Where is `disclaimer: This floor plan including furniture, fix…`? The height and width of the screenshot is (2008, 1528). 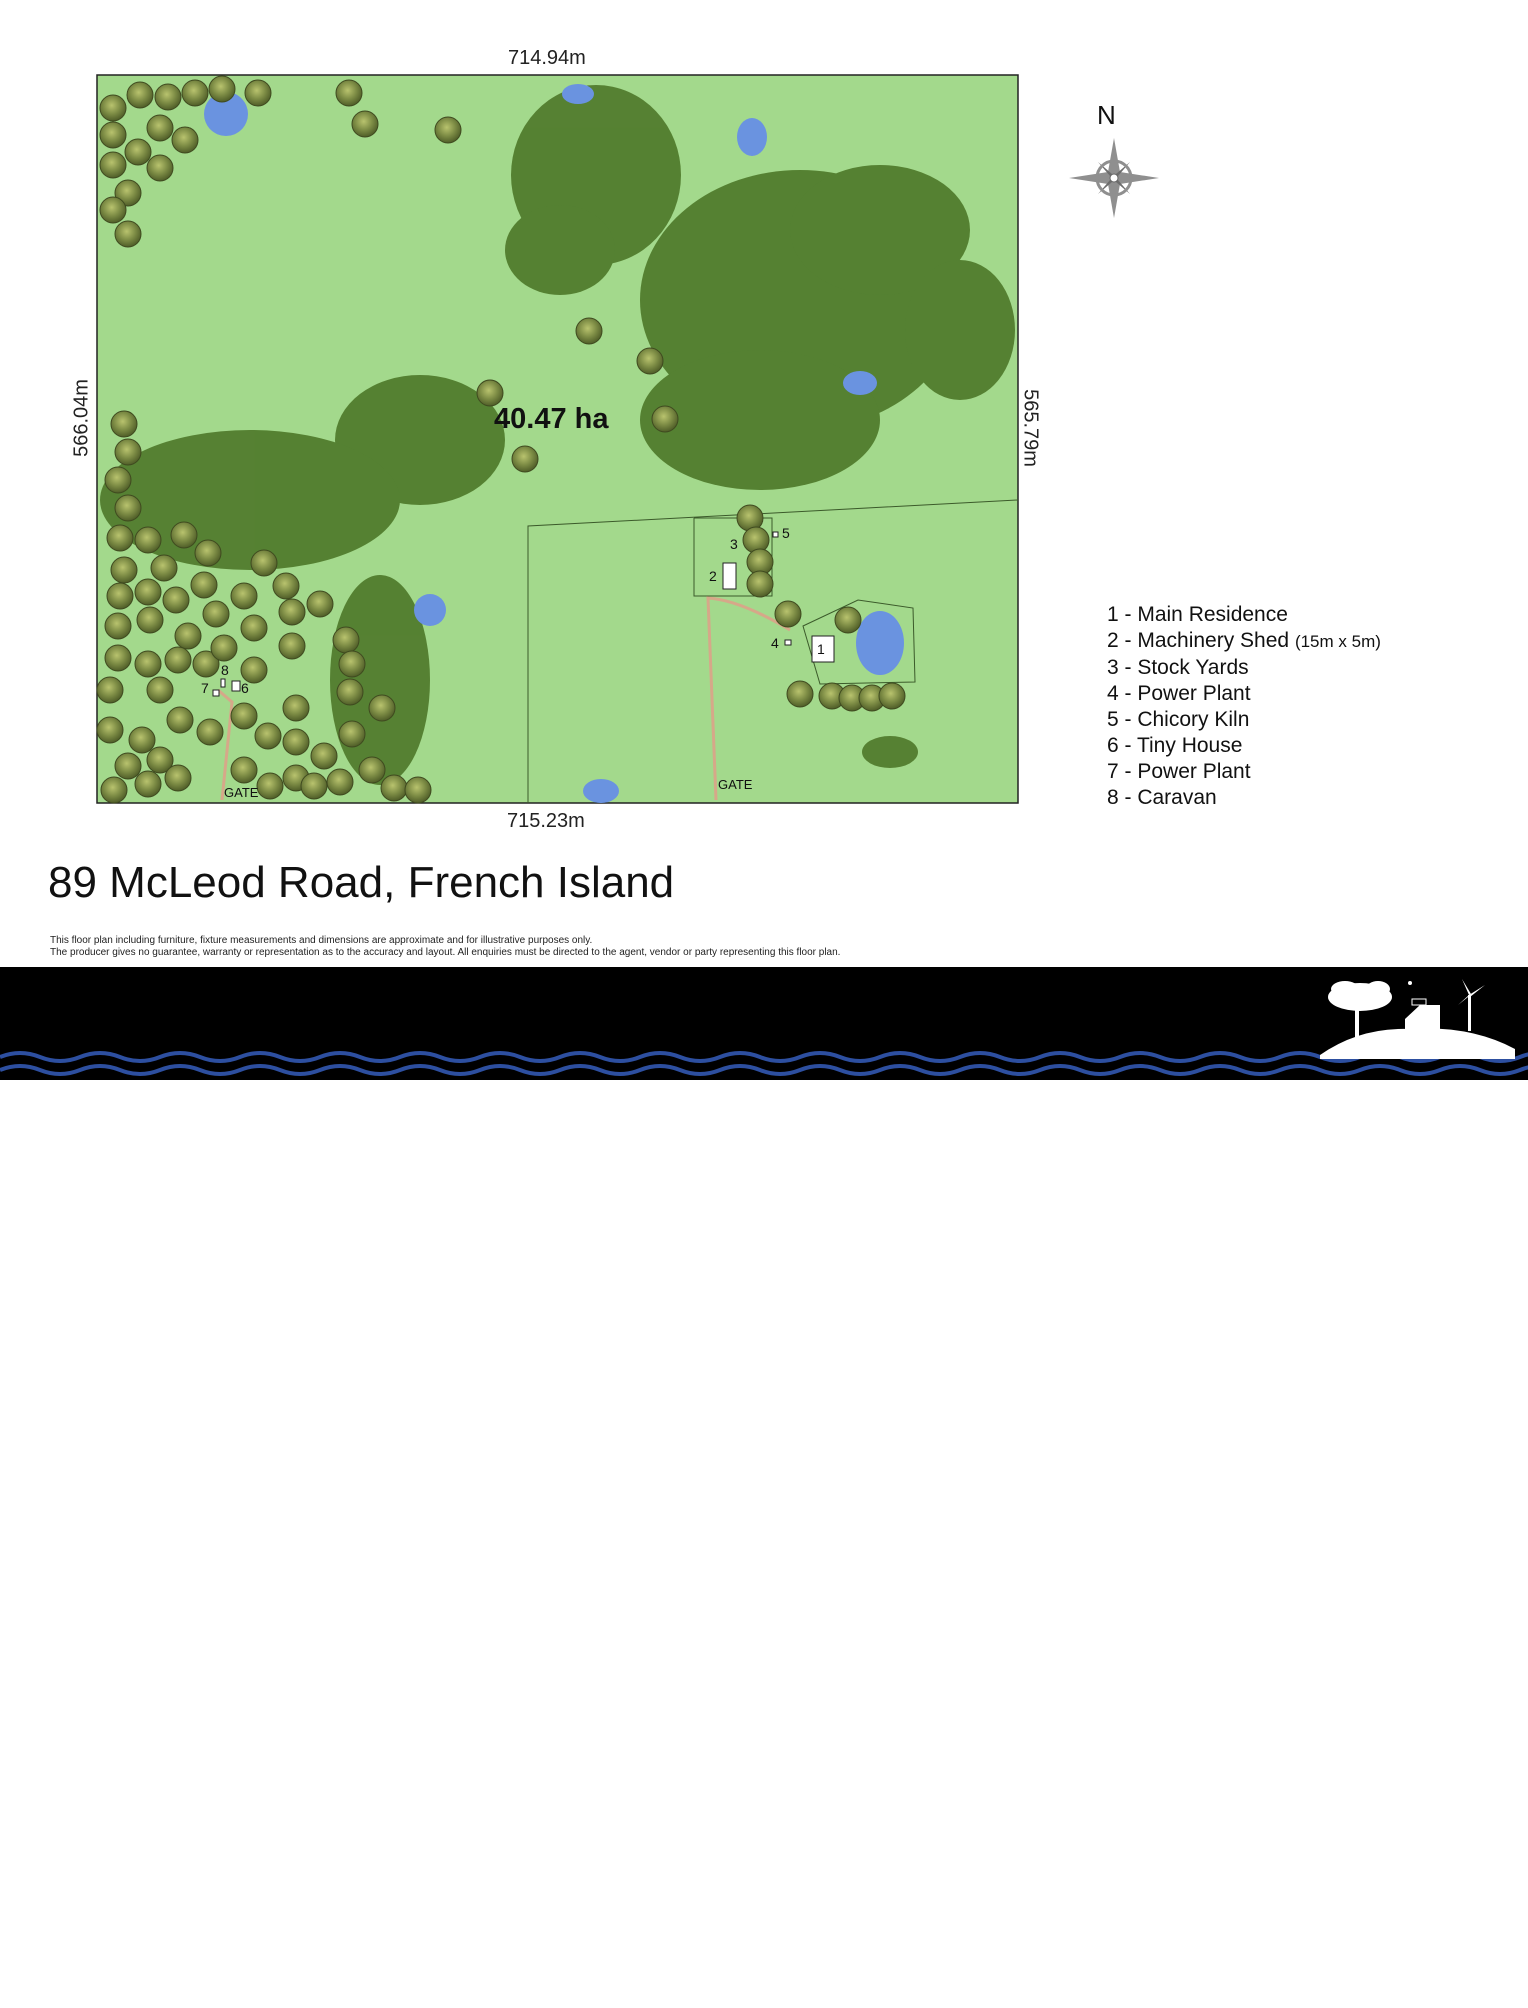 disclaimer: This floor plan including furniture, fix… is located at coordinates (445, 947).